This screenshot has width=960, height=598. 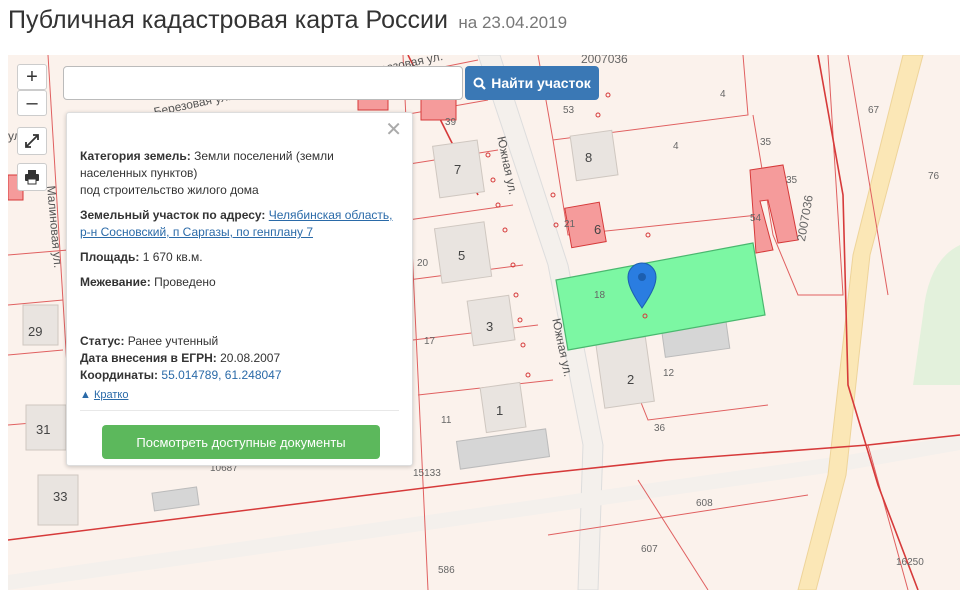 What do you see at coordinates (119, 375) in the screenshot?
I see `coords-label: Координаты:` at bounding box center [119, 375].